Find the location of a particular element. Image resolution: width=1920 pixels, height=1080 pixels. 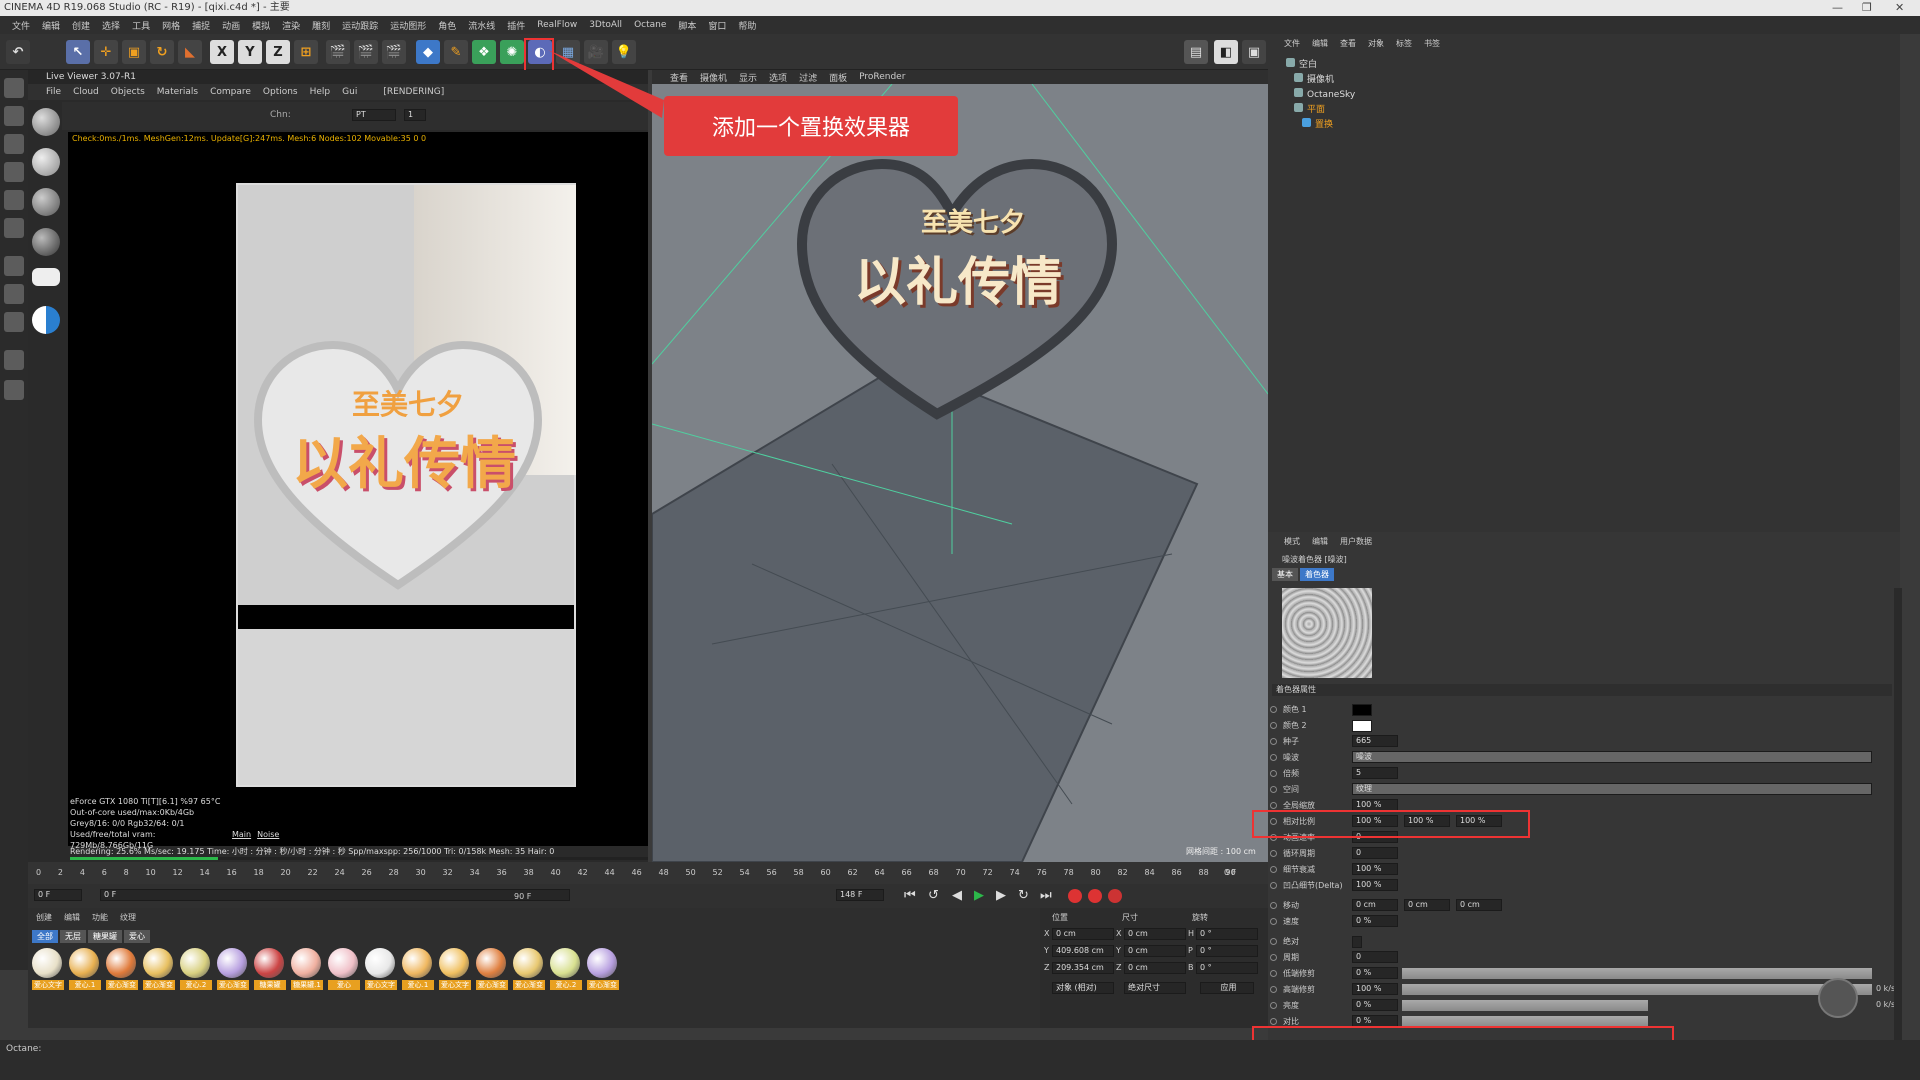

keyframe-help-icon is located at coordinates (1115, 896).